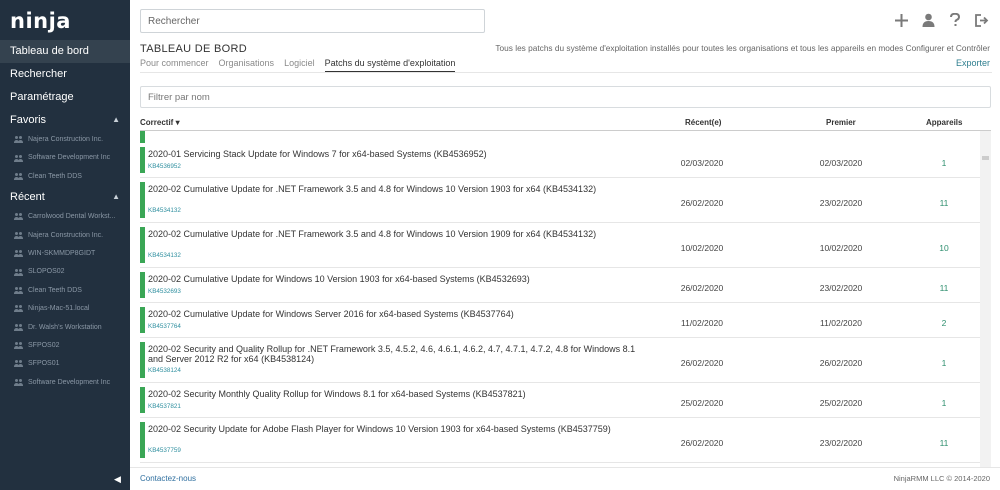 Image resolution: width=1000 pixels, height=490 pixels. What do you see at coordinates (164, 326) in the screenshot?
I see `kb-link: KB4537764` at bounding box center [164, 326].